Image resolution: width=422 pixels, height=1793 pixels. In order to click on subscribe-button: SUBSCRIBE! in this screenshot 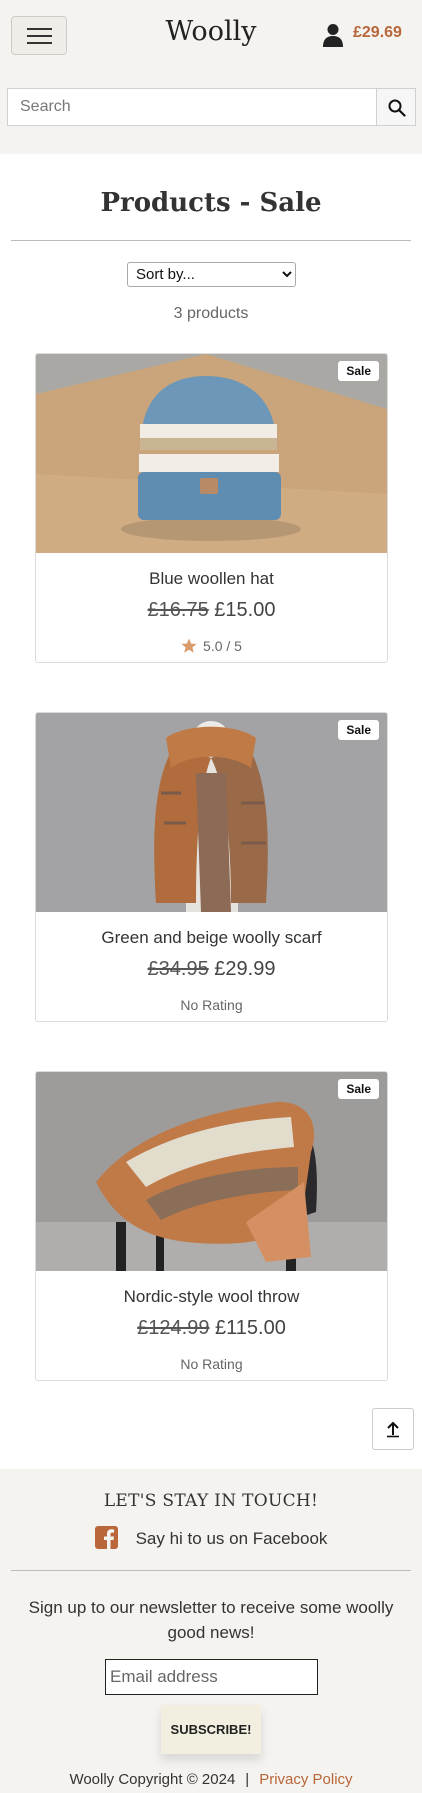, I will do `click(211, 1729)`.